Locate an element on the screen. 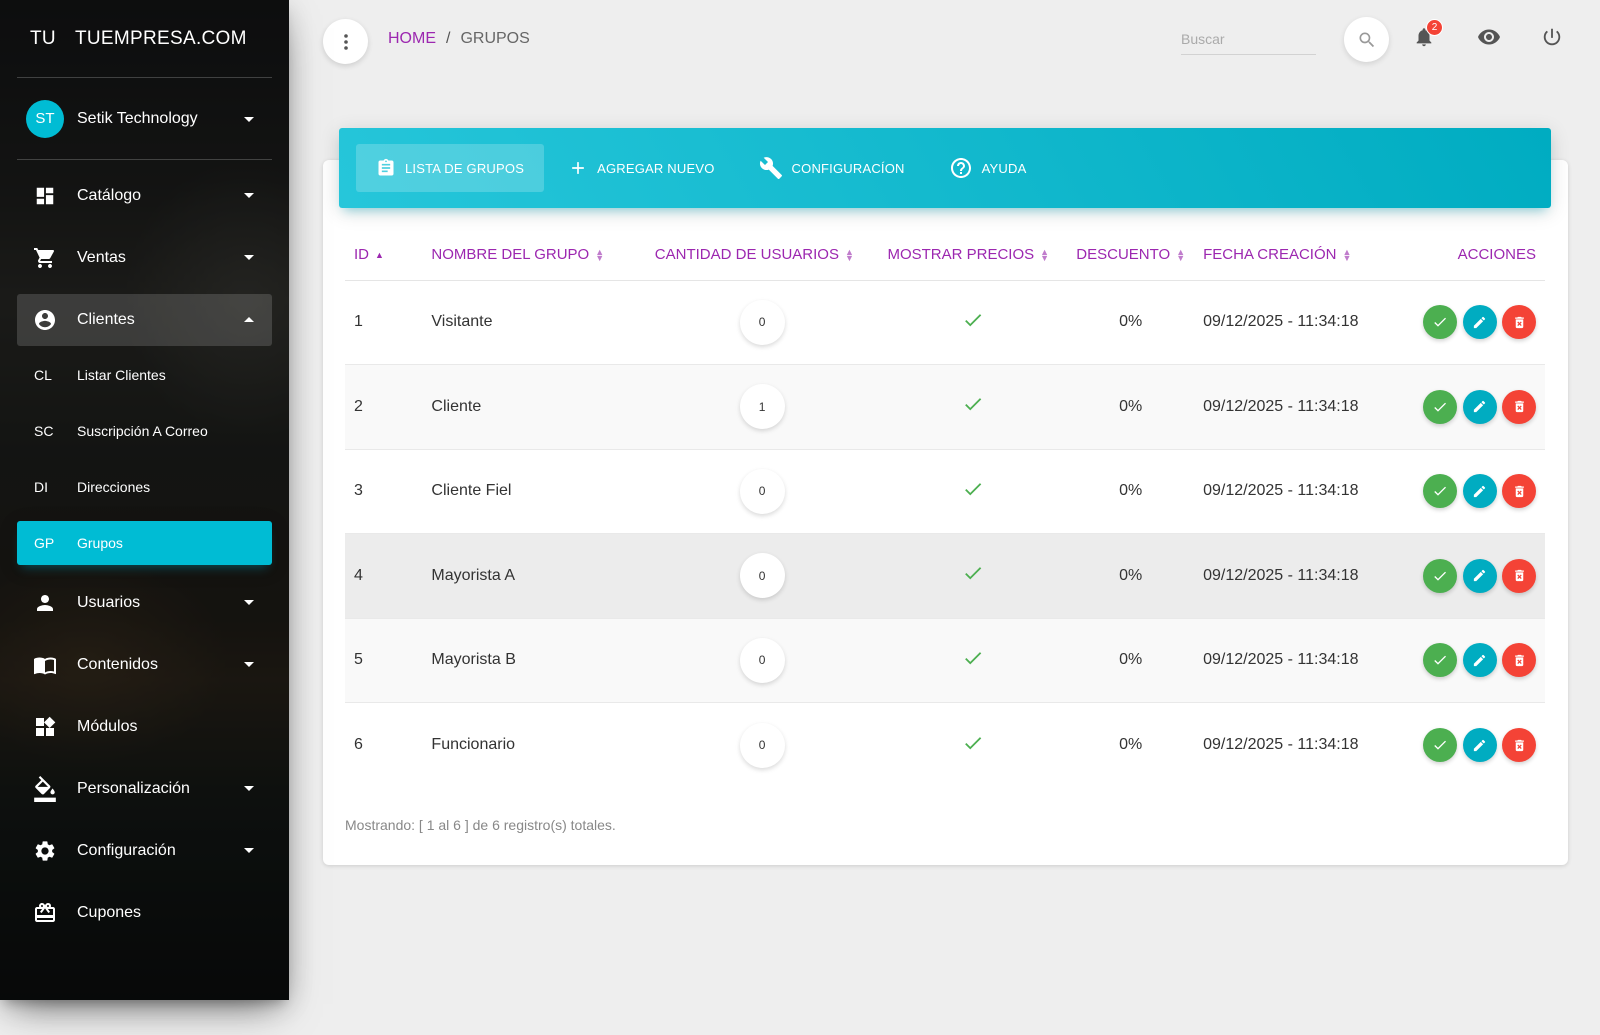 The width and height of the screenshot is (1600, 1035). table-row: 3 Cliente Fiel 0 0% 09/12/2025 - 11:34:18 is located at coordinates (945, 491).